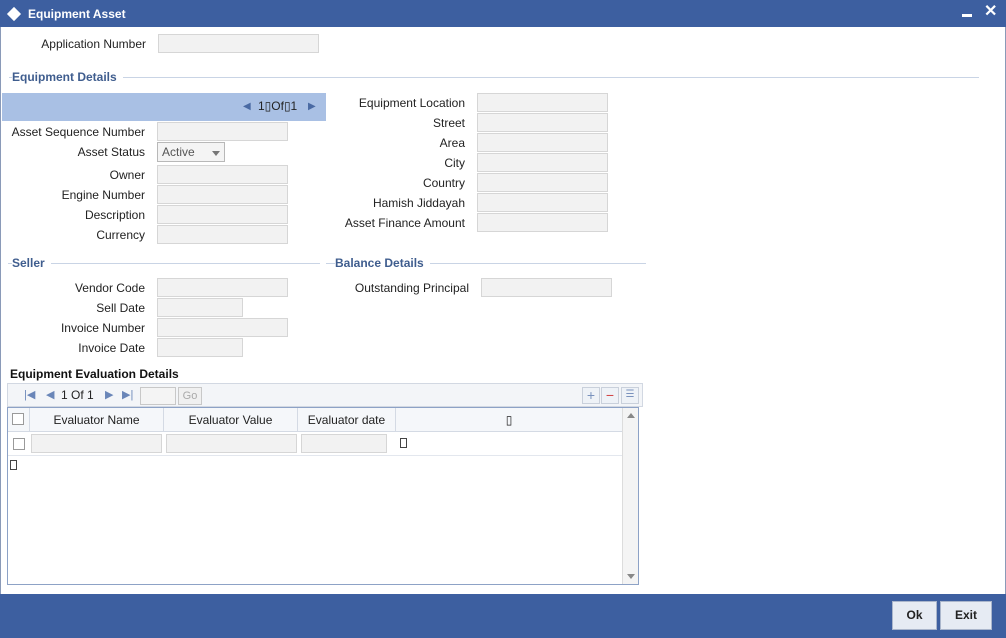 The width and height of the screenshot is (1006, 638). What do you see at coordinates (546, 287) in the screenshot?
I see `outstanding-principal-field` at bounding box center [546, 287].